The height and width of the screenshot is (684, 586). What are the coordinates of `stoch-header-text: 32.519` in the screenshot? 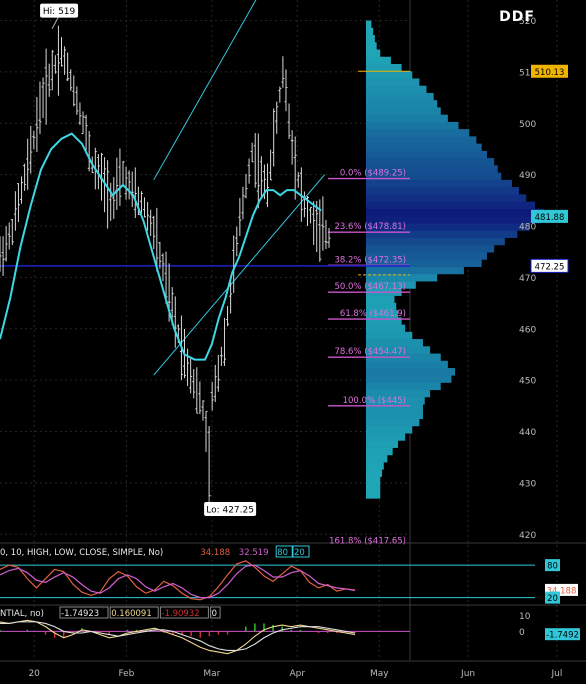 It's located at (254, 553).